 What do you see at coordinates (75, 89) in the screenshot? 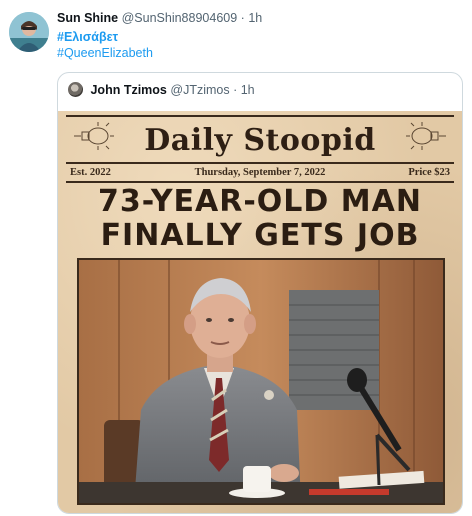
I see `quoted-author-avatar` at bounding box center [75, 89].